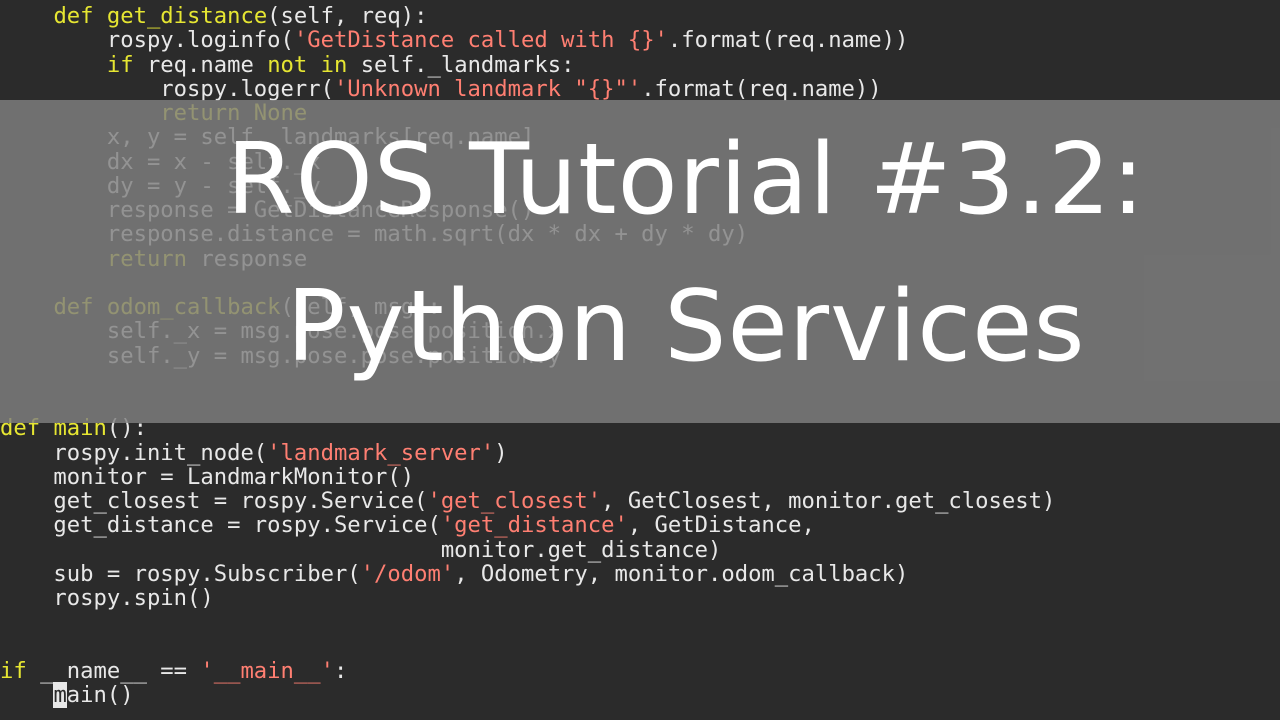 The image size is (1280, 720). What do you see at coordinates (487, 88) in the screenshot?
I see `code-token: 'Unknown landmark "{}"'` at bounding box center [487, 88].